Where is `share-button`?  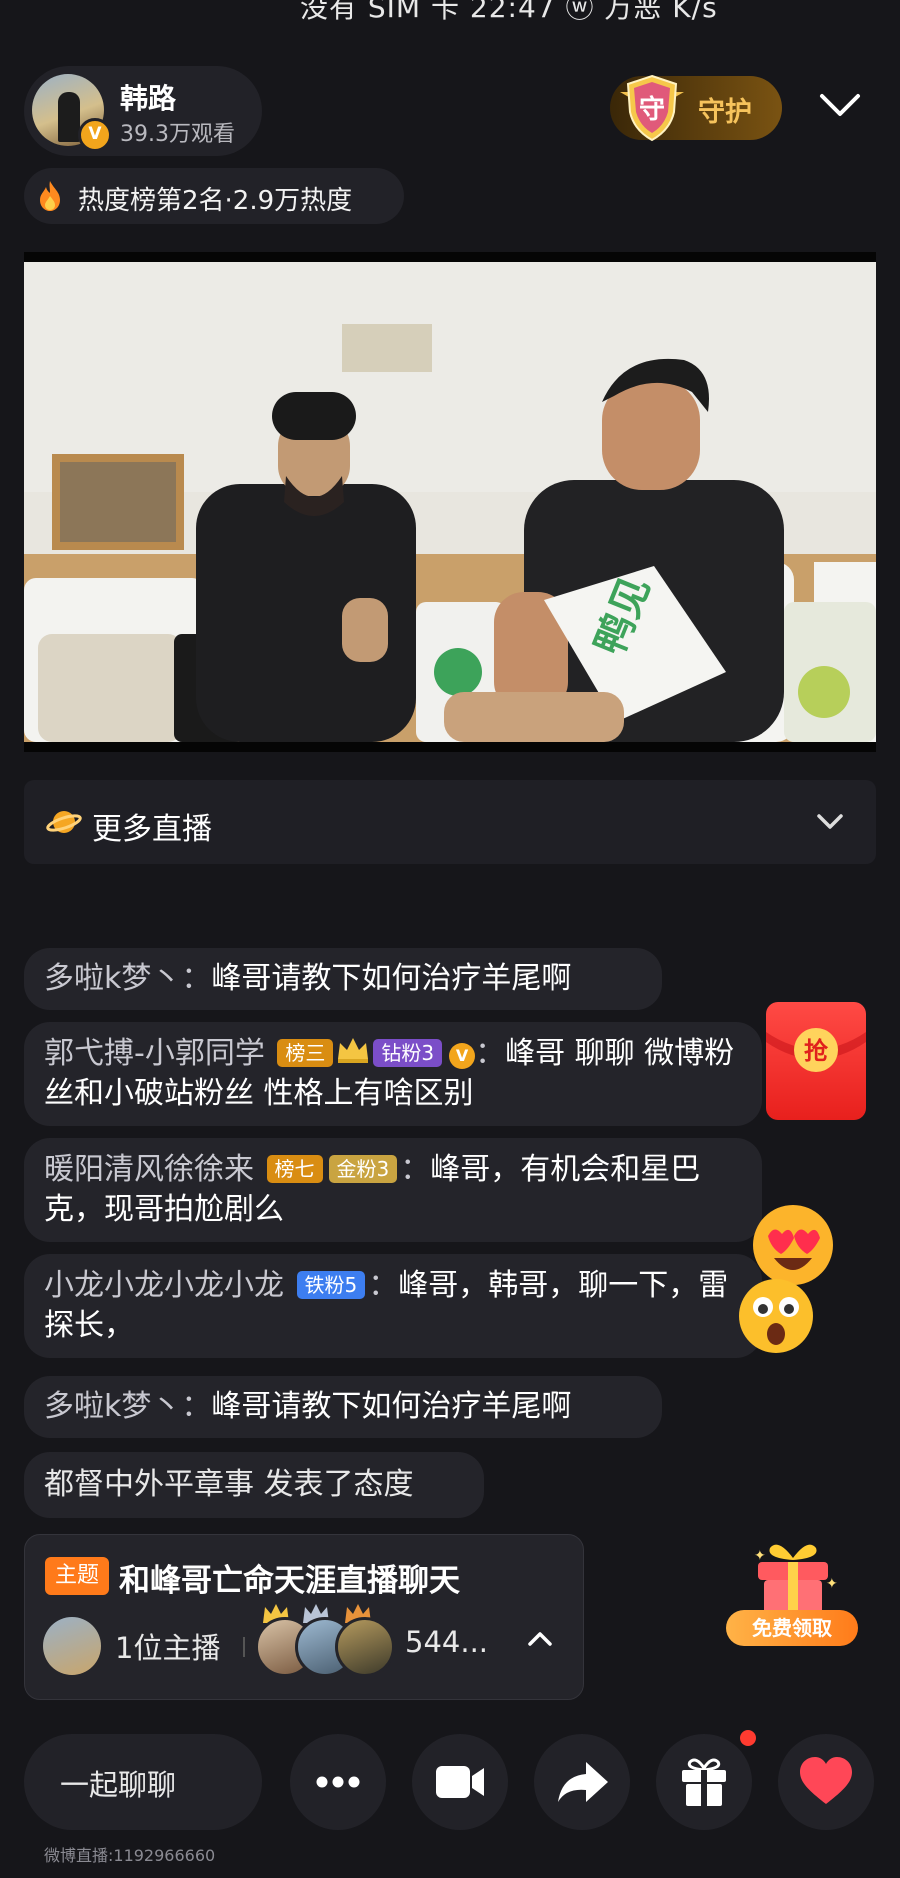
share-button is located at coordinates (582, 1782).